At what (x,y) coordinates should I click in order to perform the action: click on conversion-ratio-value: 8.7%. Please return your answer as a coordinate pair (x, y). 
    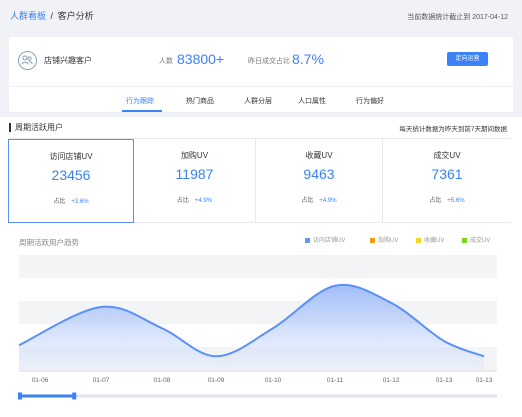
    Looking at the image, I should click on (308, 59).